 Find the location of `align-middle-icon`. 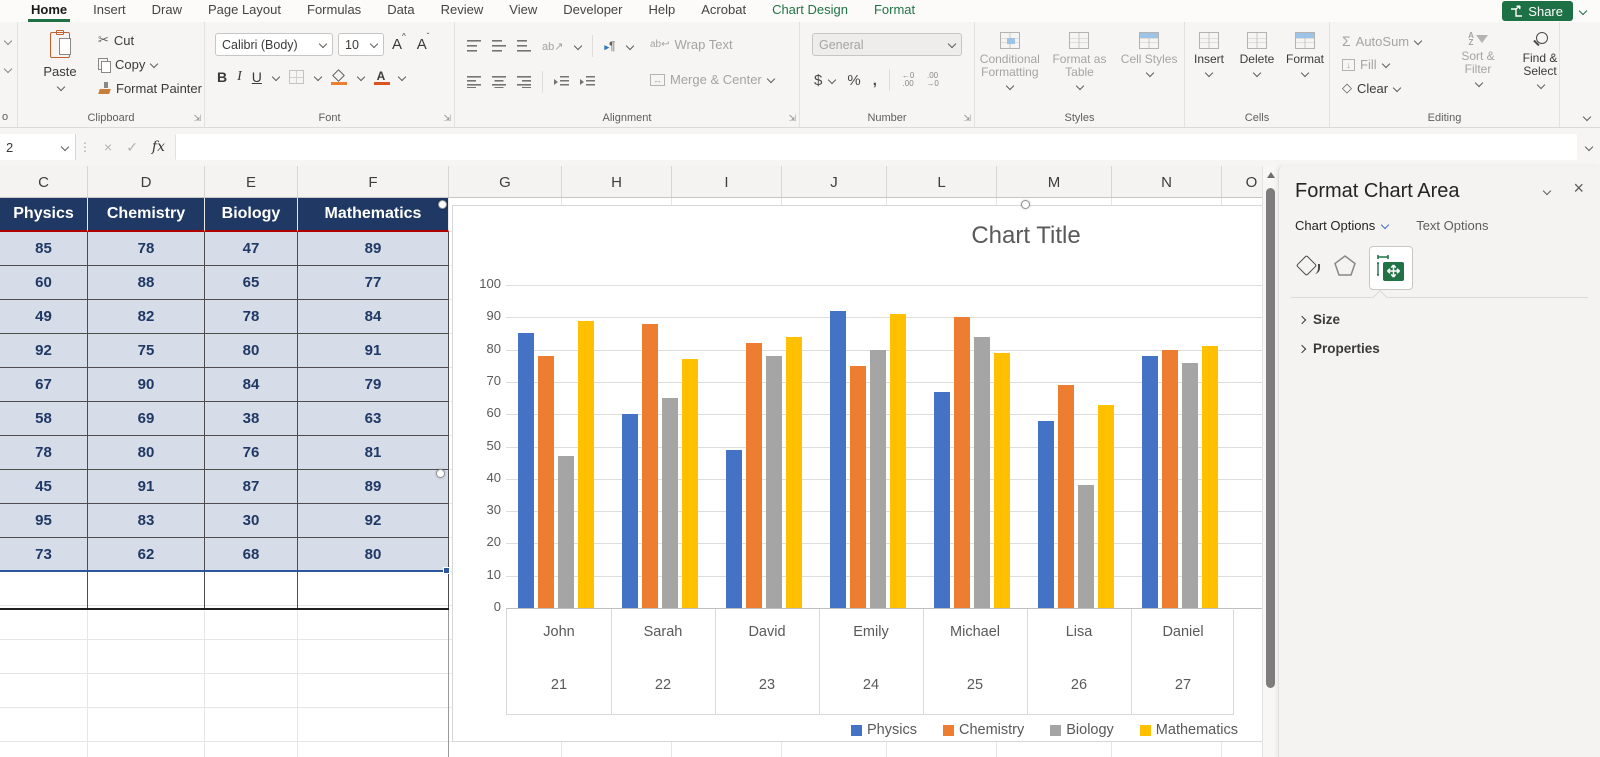

align-middle-icon is located at coordinates (499, 46).